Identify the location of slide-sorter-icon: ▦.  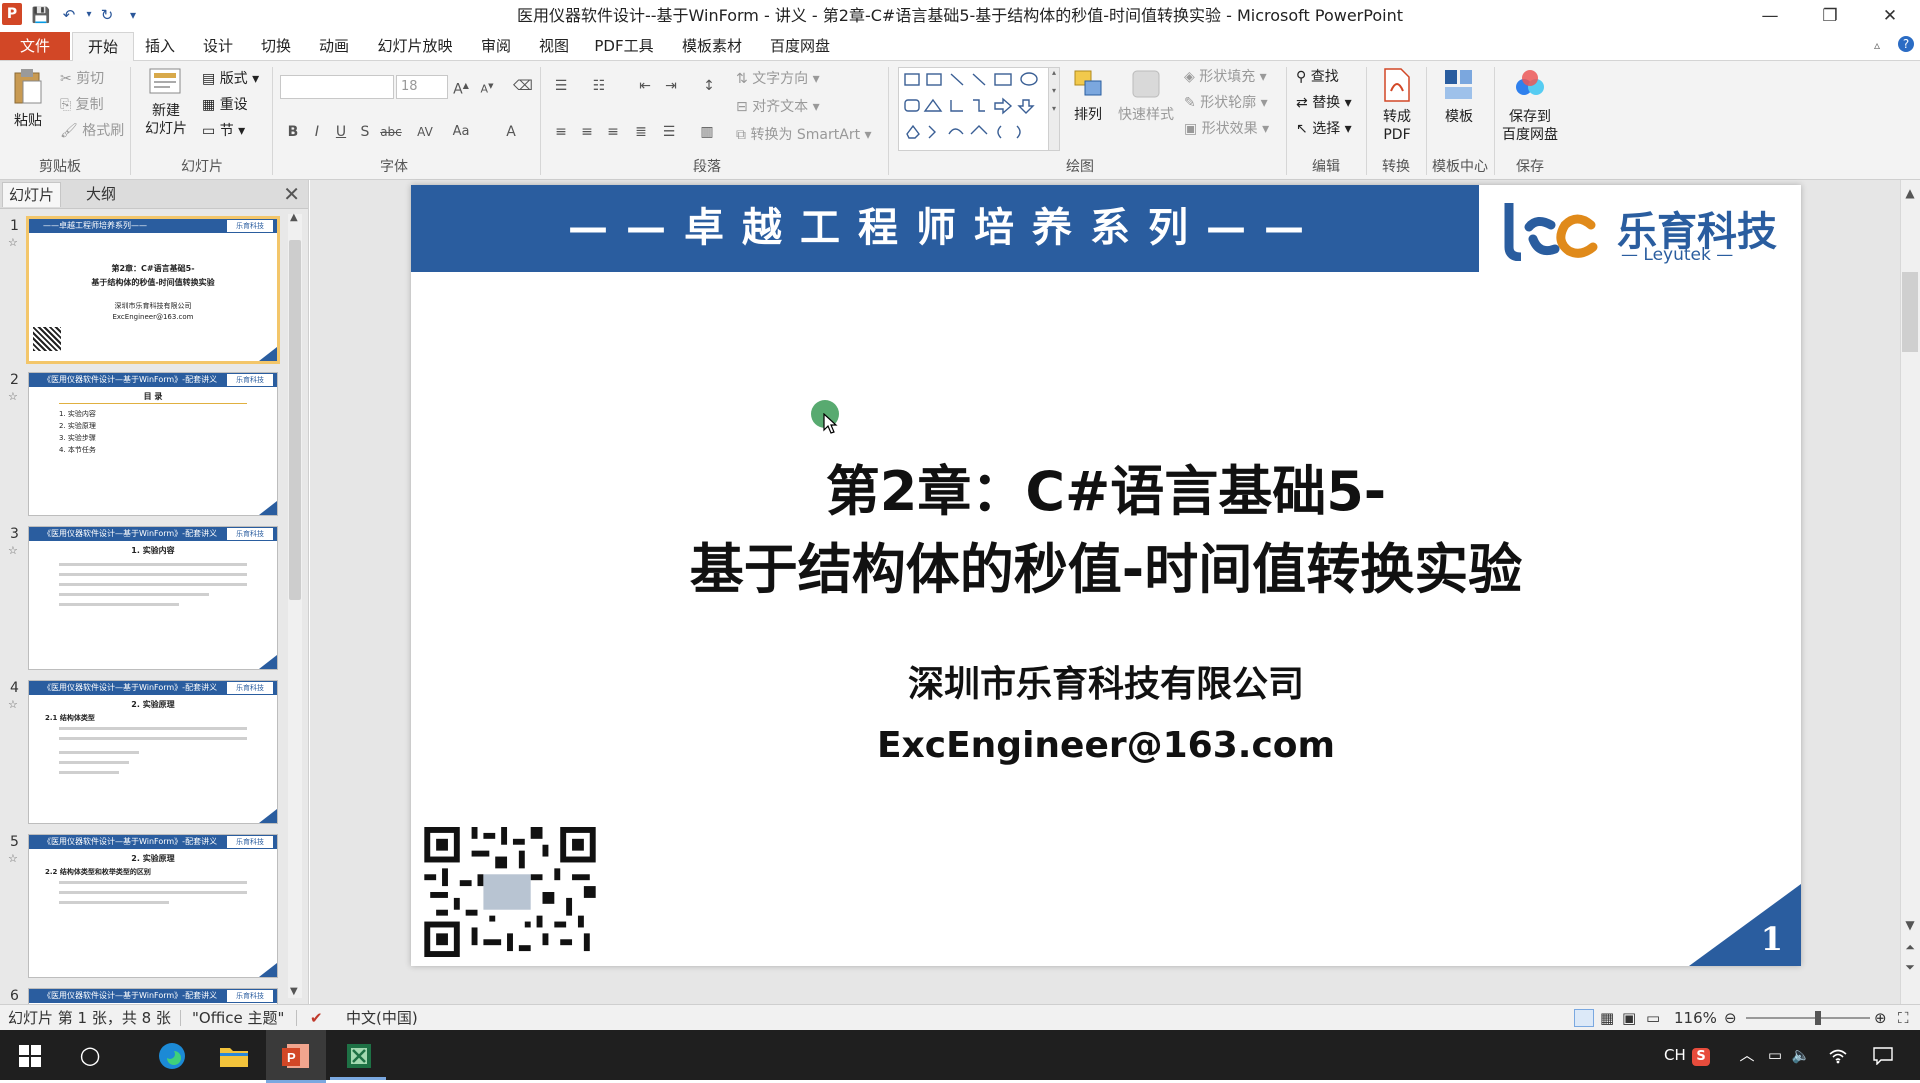
(1607, 1018).